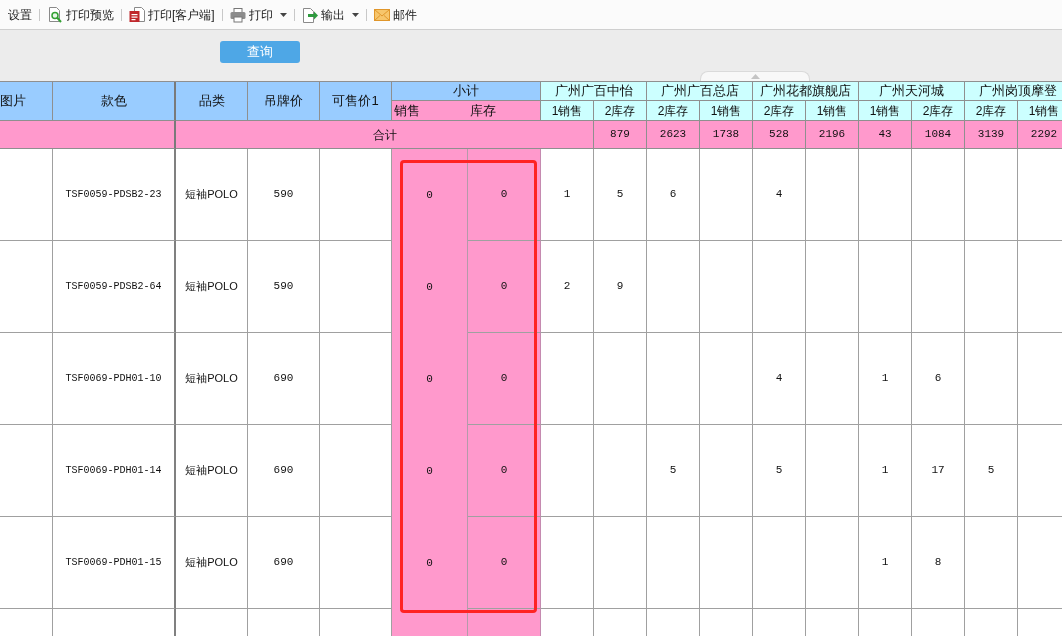 The image size is (1062, 636). I want to click on table-cell: TSF0059-PDSB2-23, so click(114, 195).